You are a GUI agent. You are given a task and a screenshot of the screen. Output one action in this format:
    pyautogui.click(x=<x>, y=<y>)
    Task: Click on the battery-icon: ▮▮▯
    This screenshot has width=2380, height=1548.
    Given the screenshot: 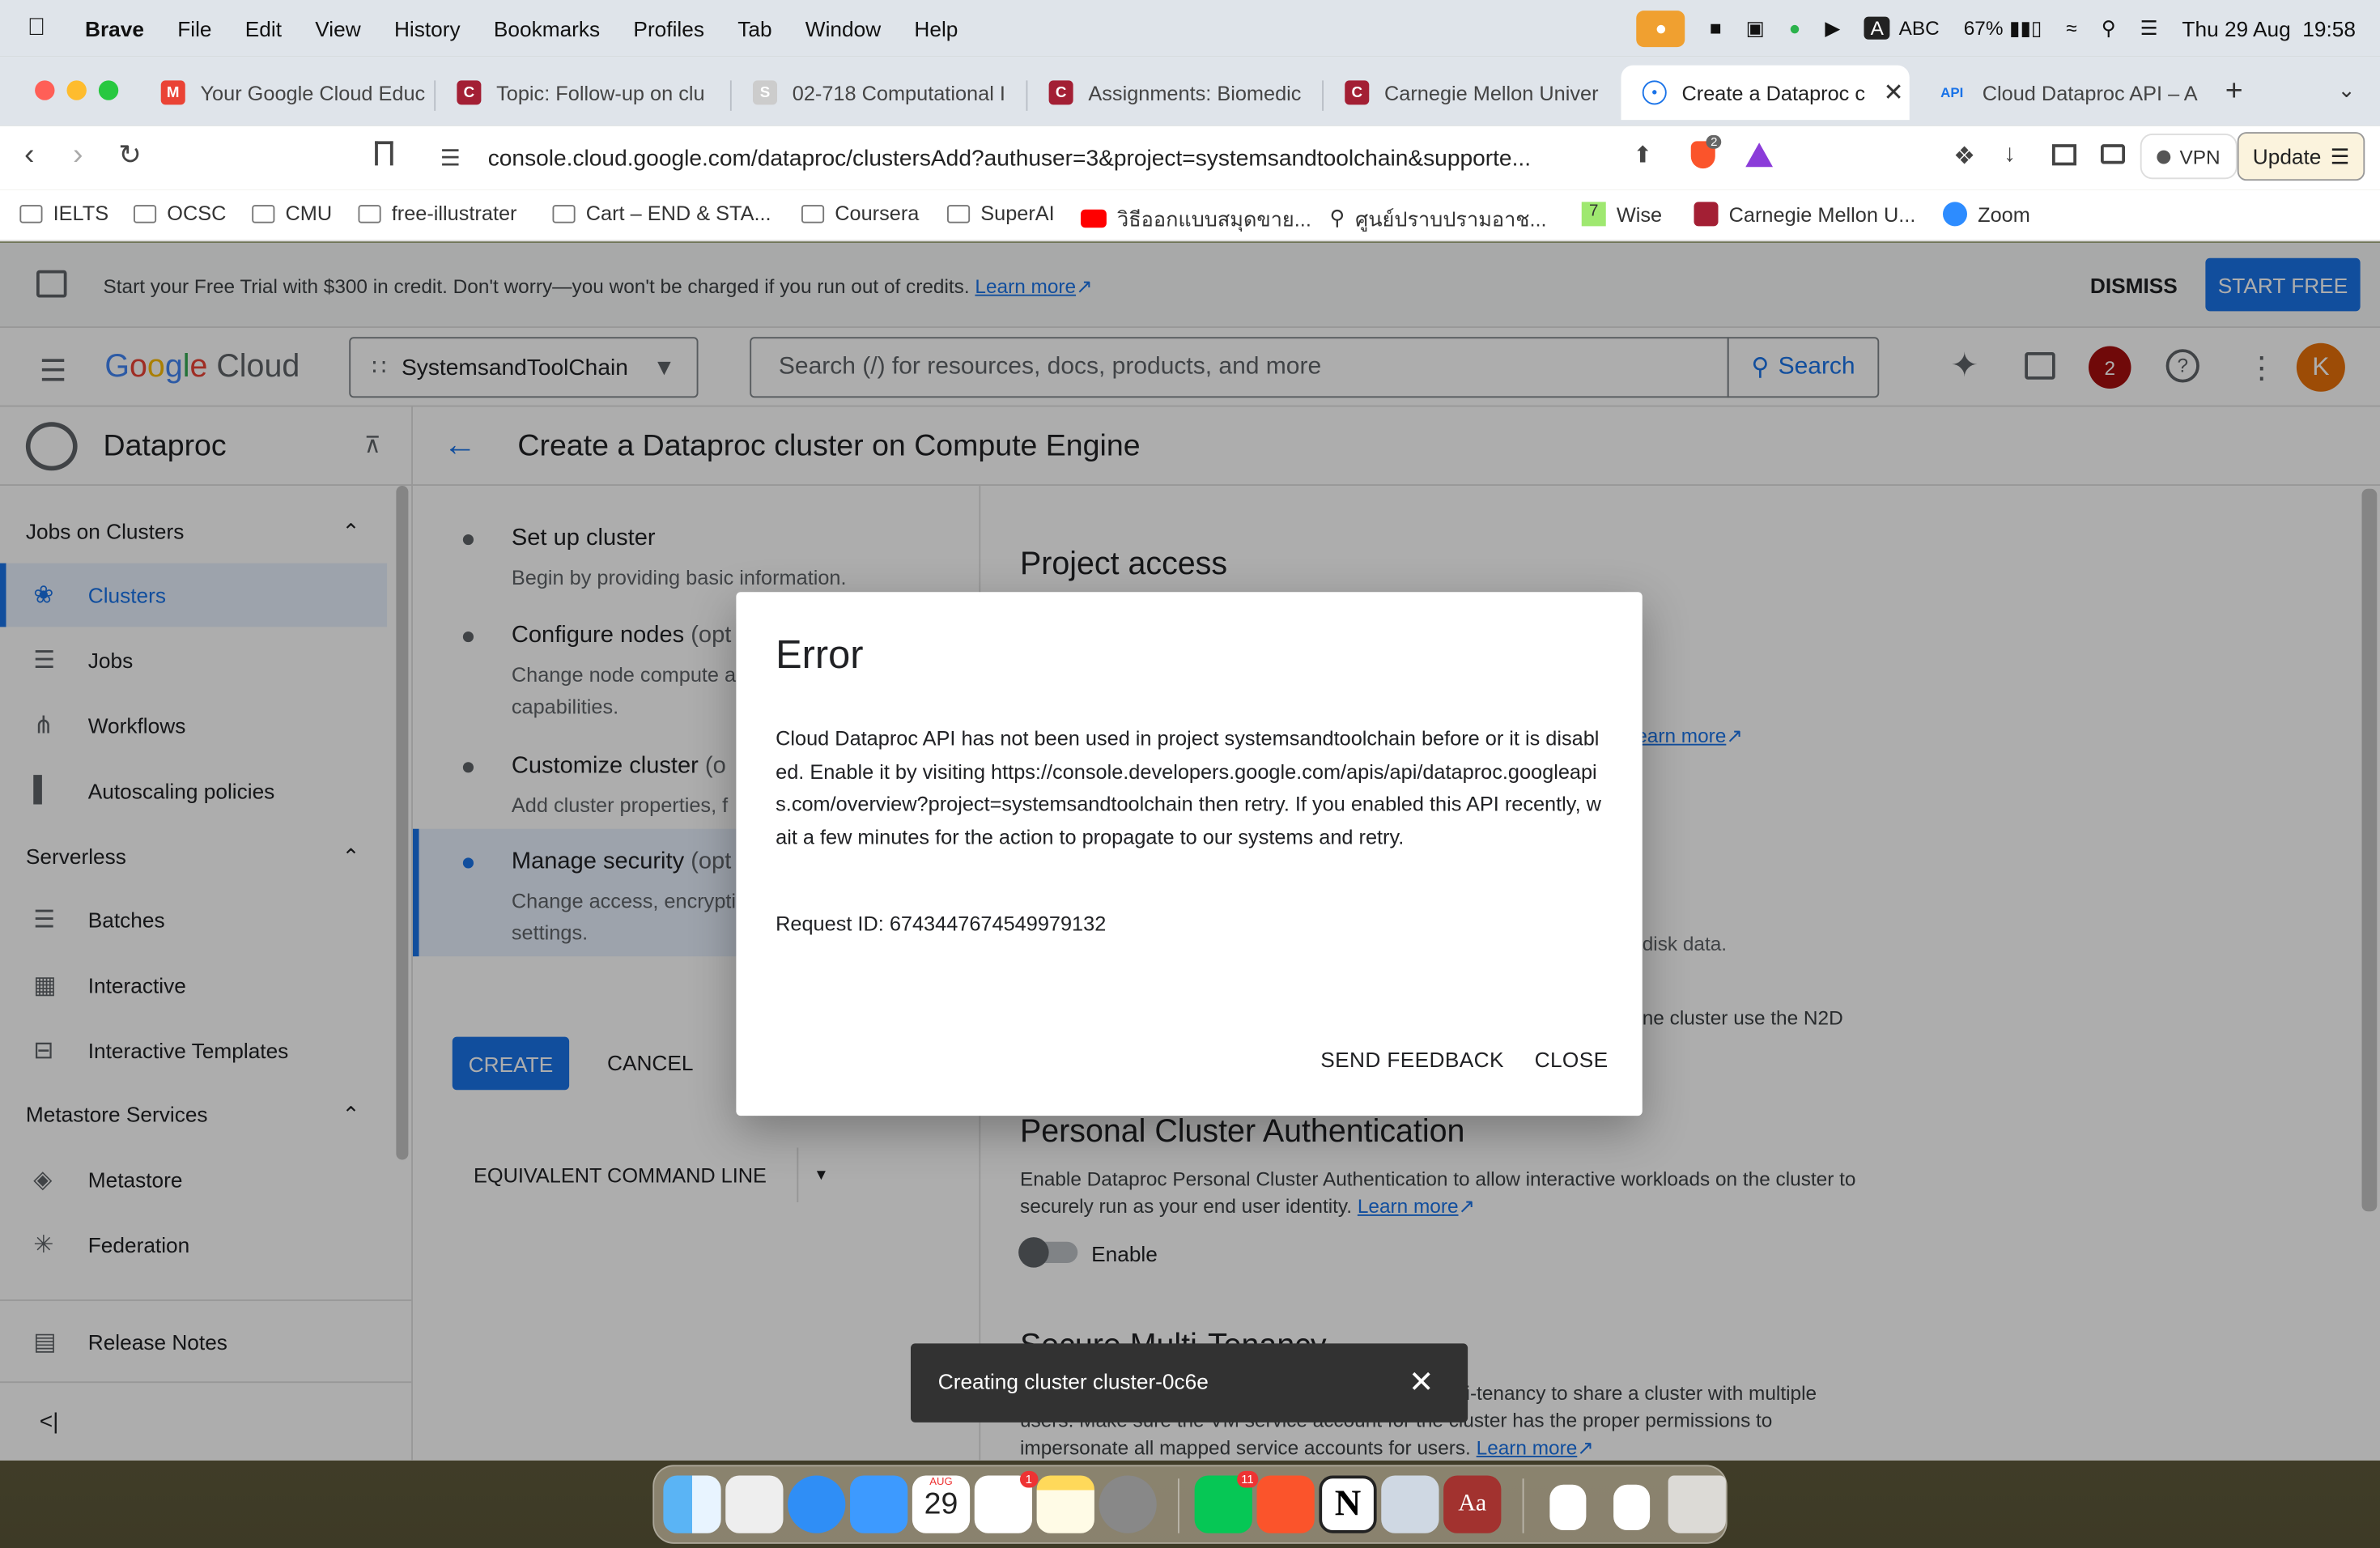 What is the action you would take?
    pyautogui.click(x=2025, y=28)
    